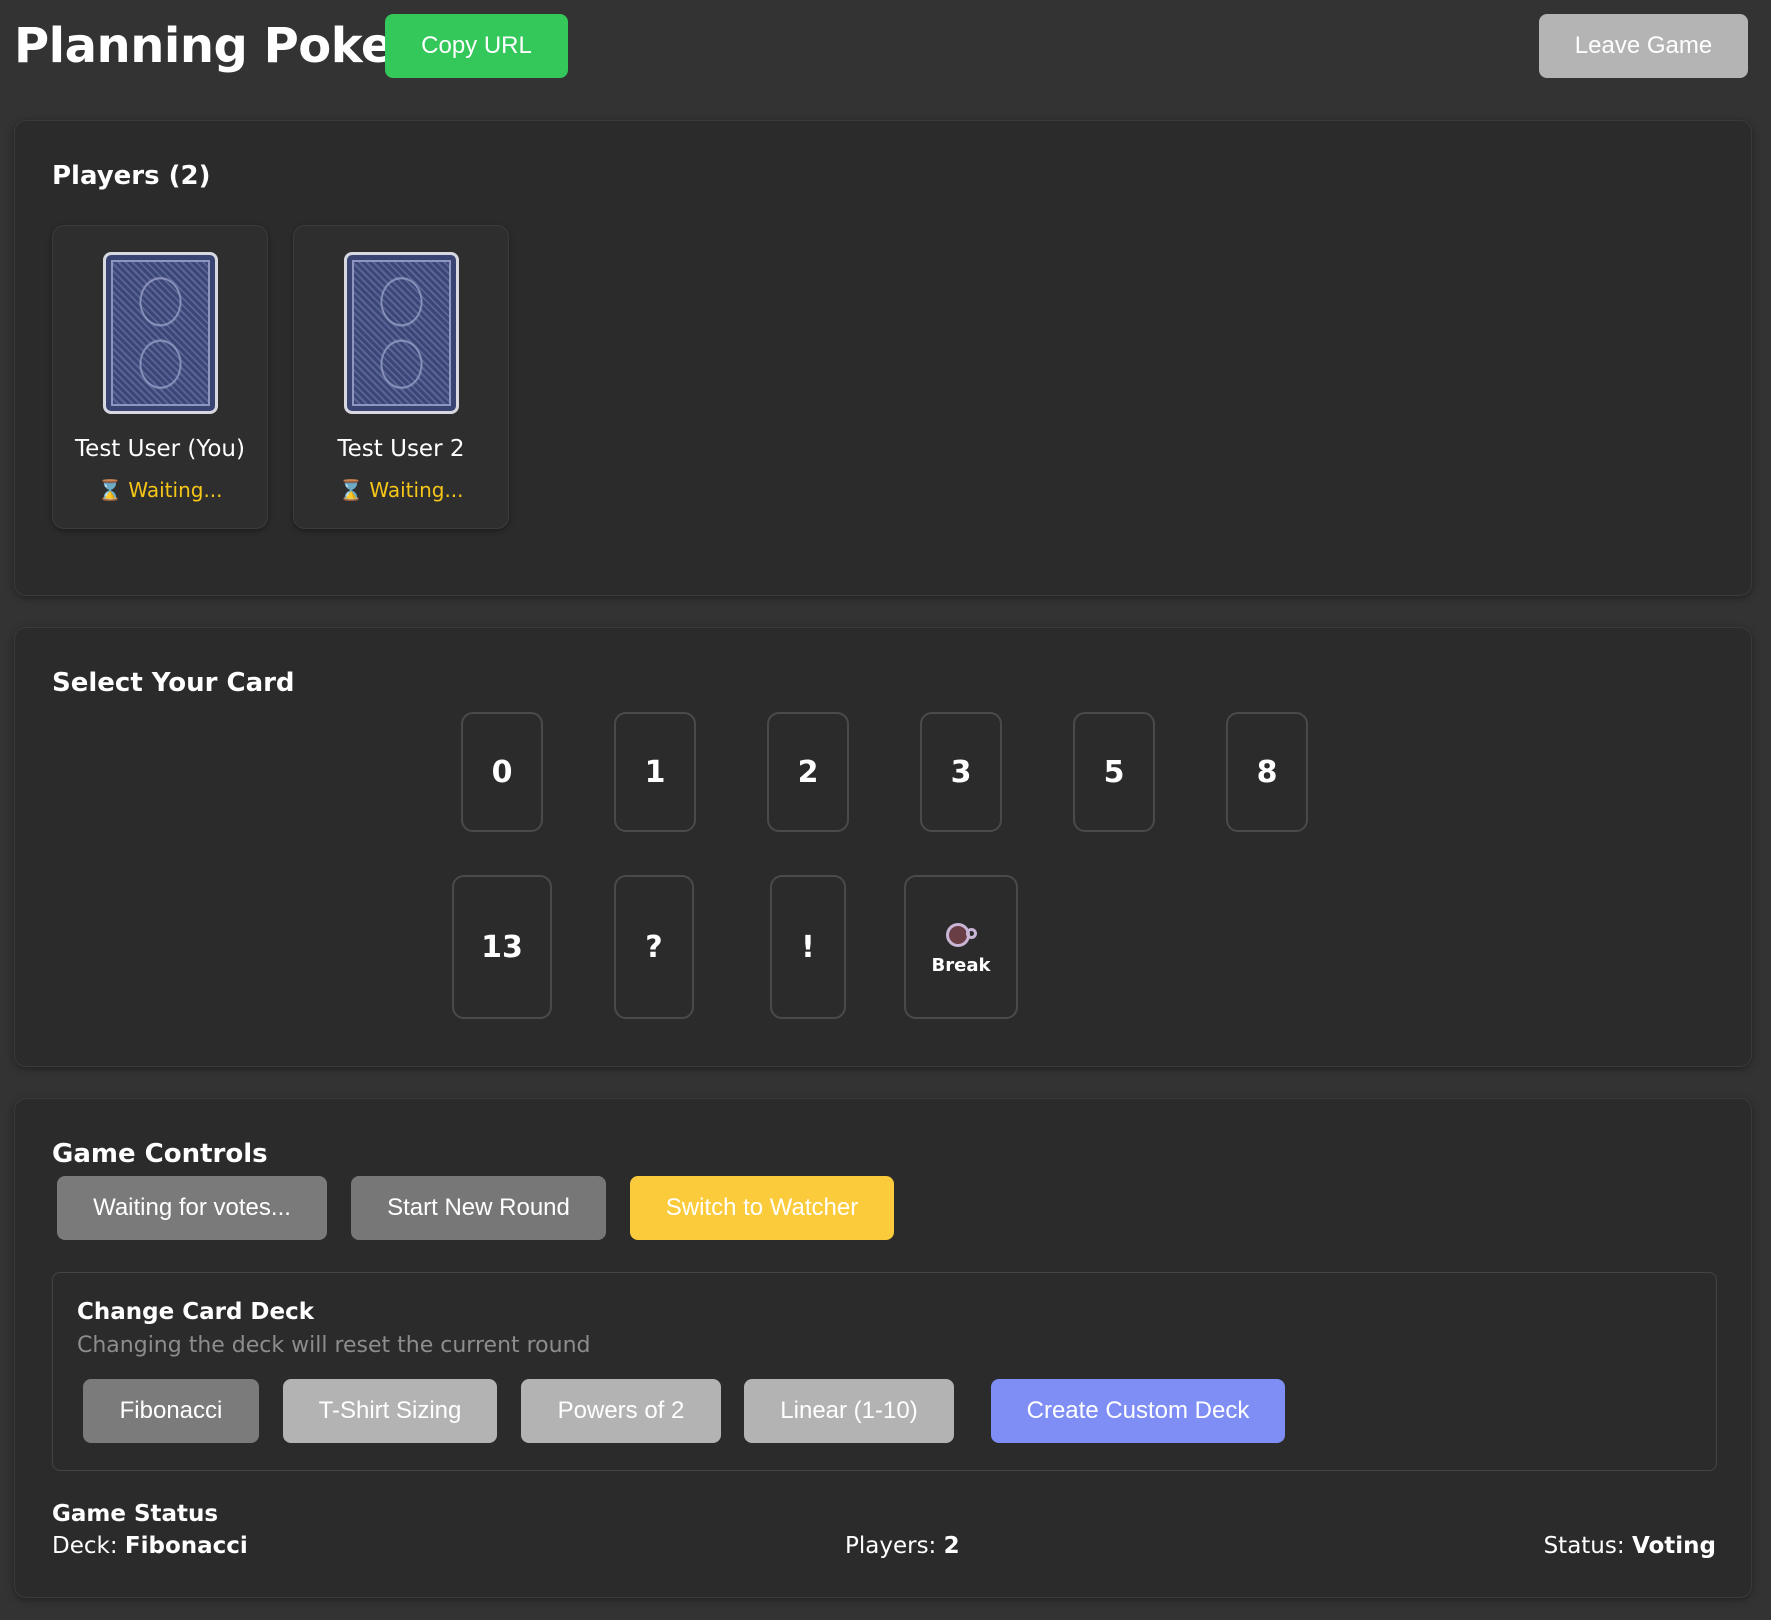  What do you see at coordinates (85, 1546) in the screenshot?
I see `status-deck-label: Deck:` at bounding box center [85, 1546].